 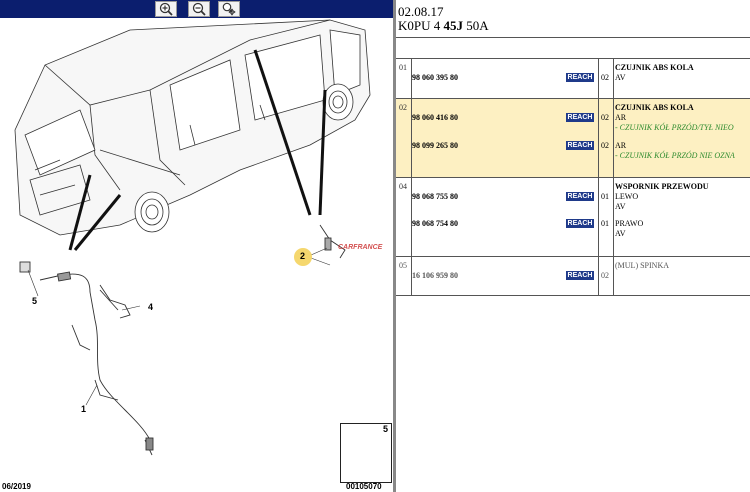 I want to click on part-number: 98 060 395 80, so click(x=435, y=77).